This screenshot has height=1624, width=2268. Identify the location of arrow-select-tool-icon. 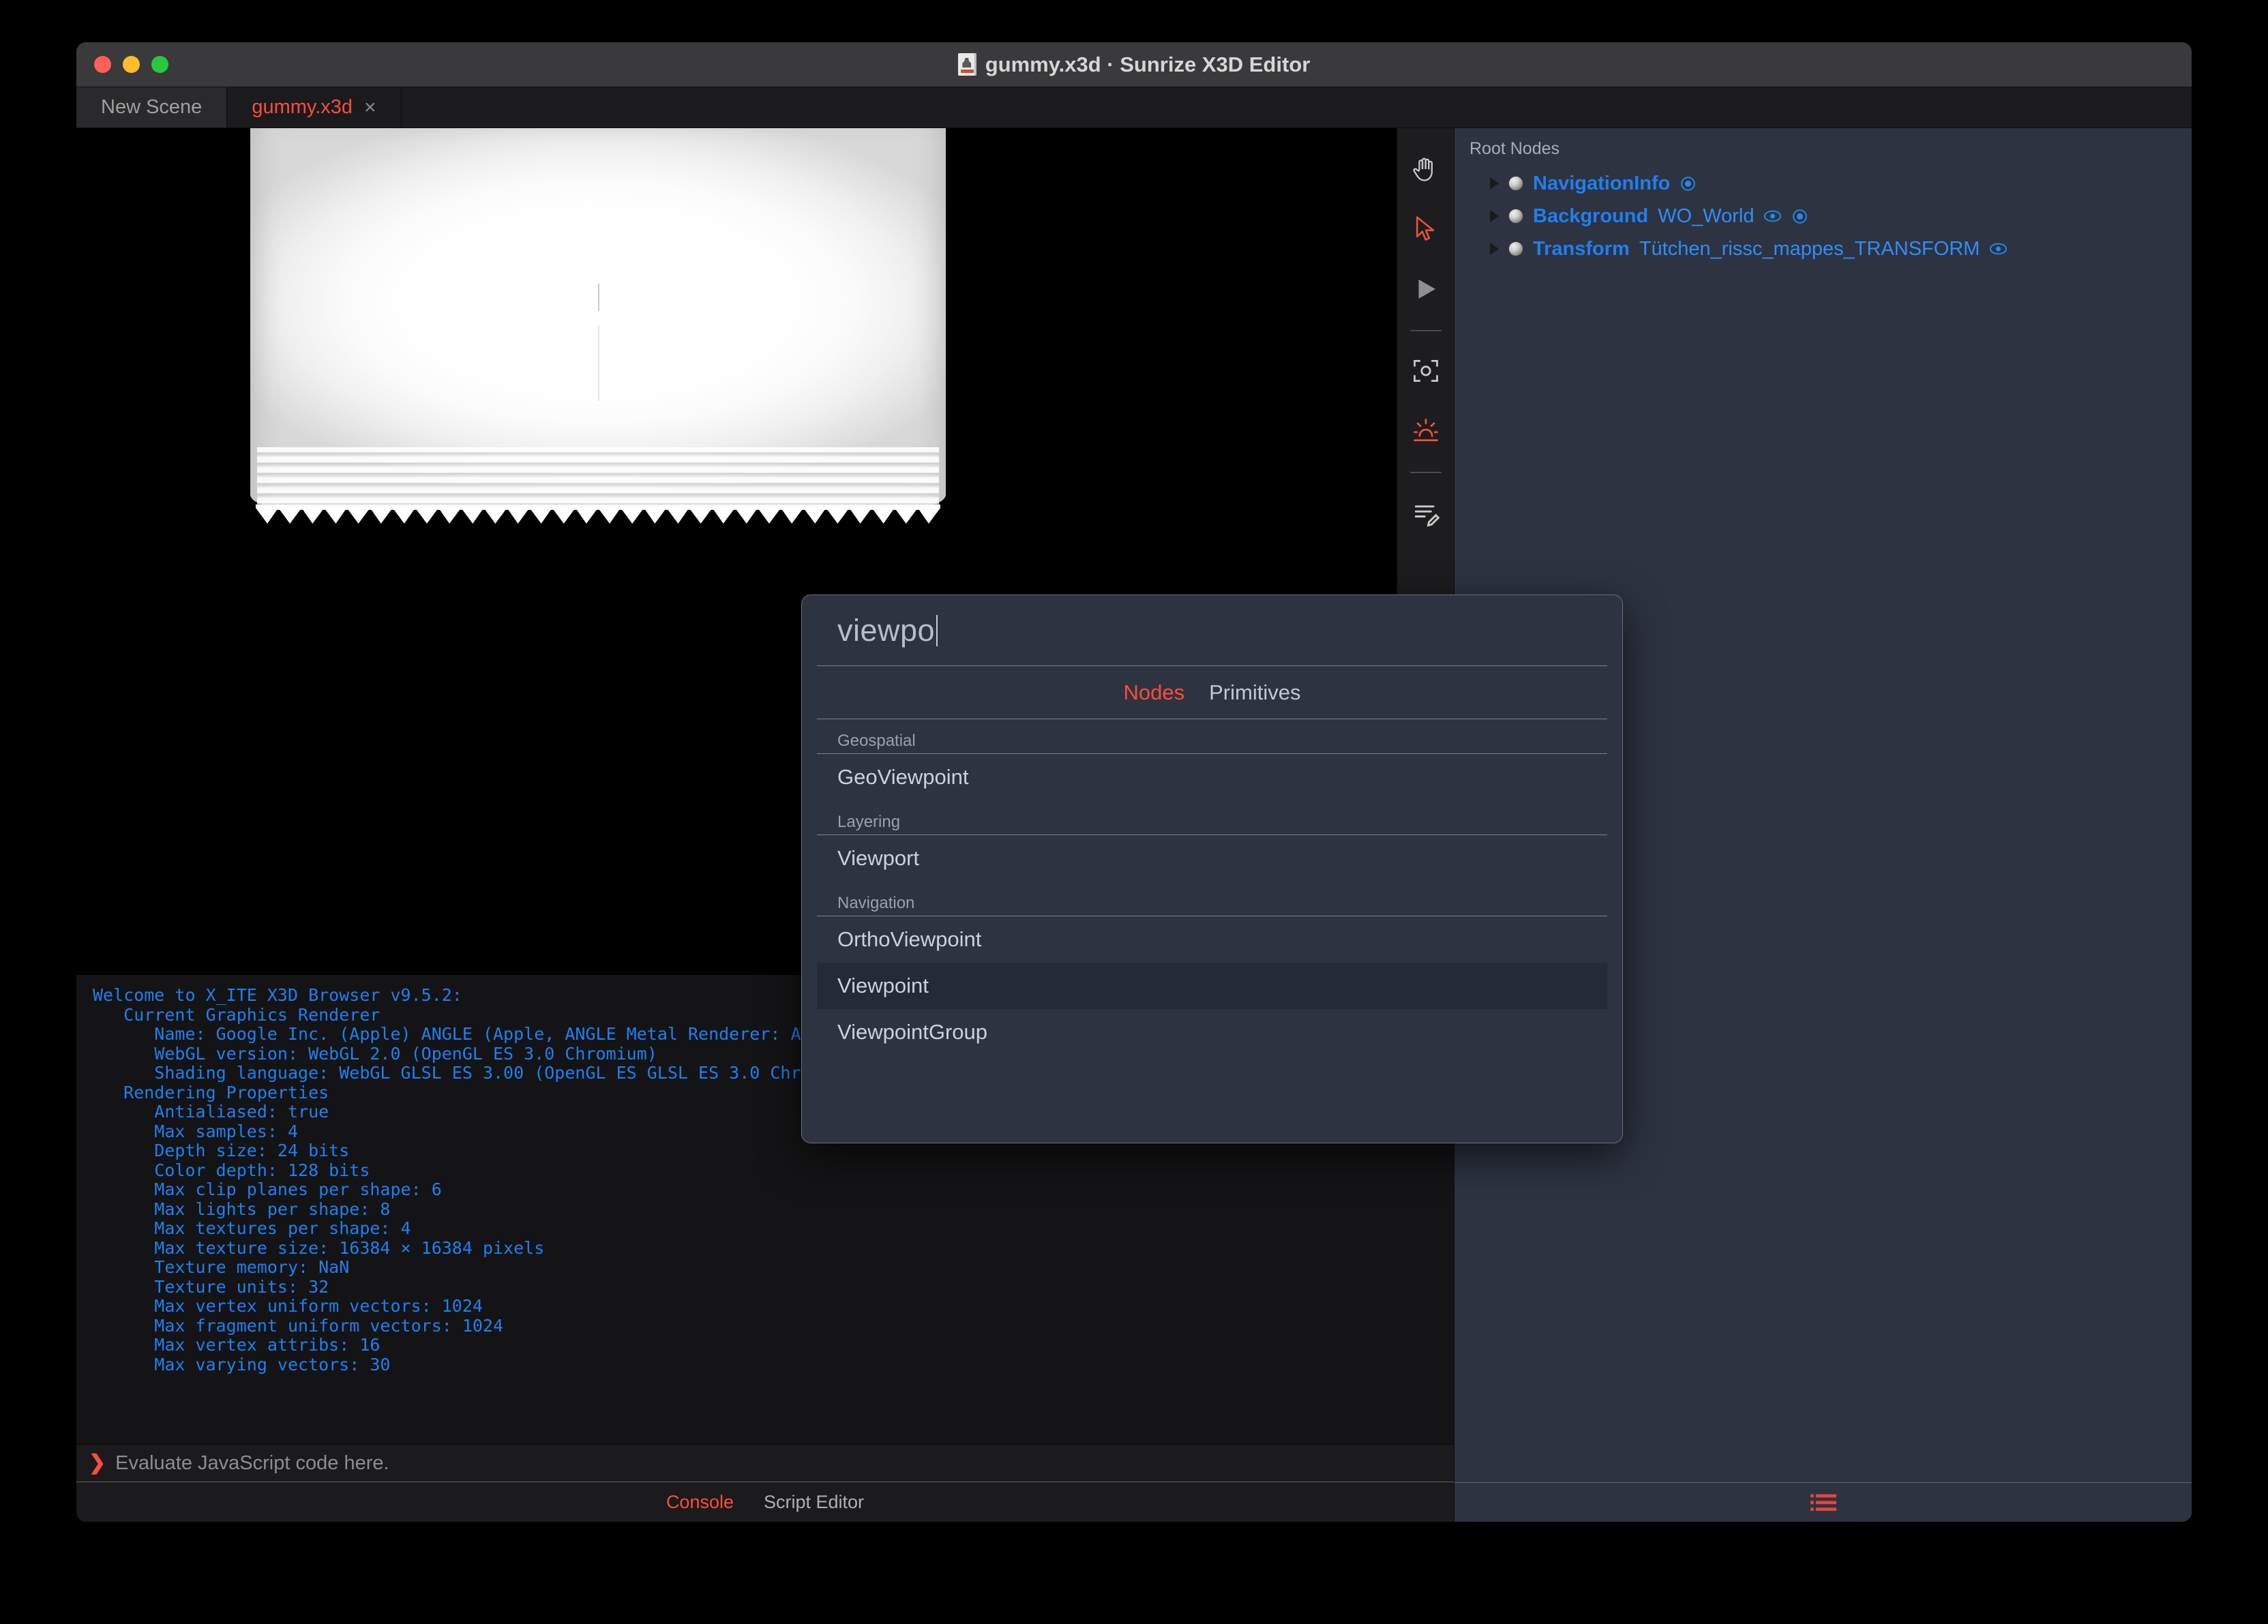
(1426, 229).